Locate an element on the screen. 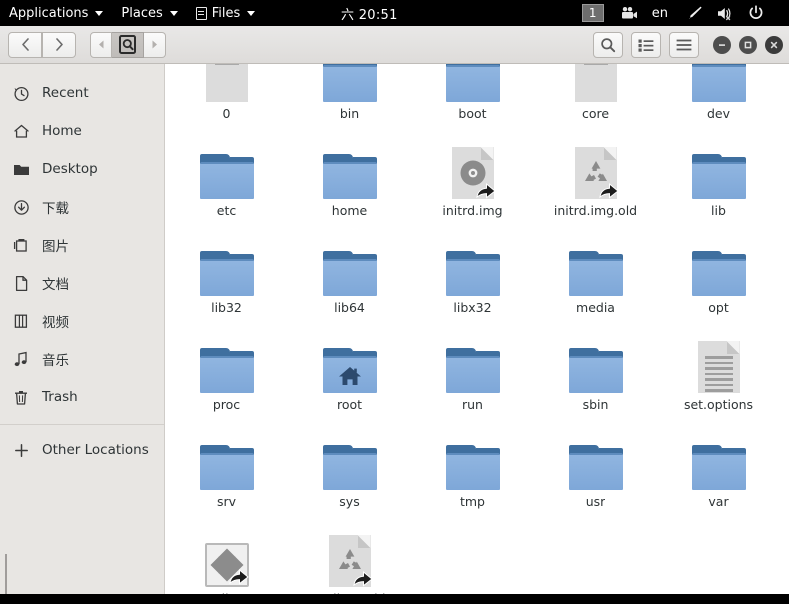  minimize-icon is located at coordinates (722, 45).